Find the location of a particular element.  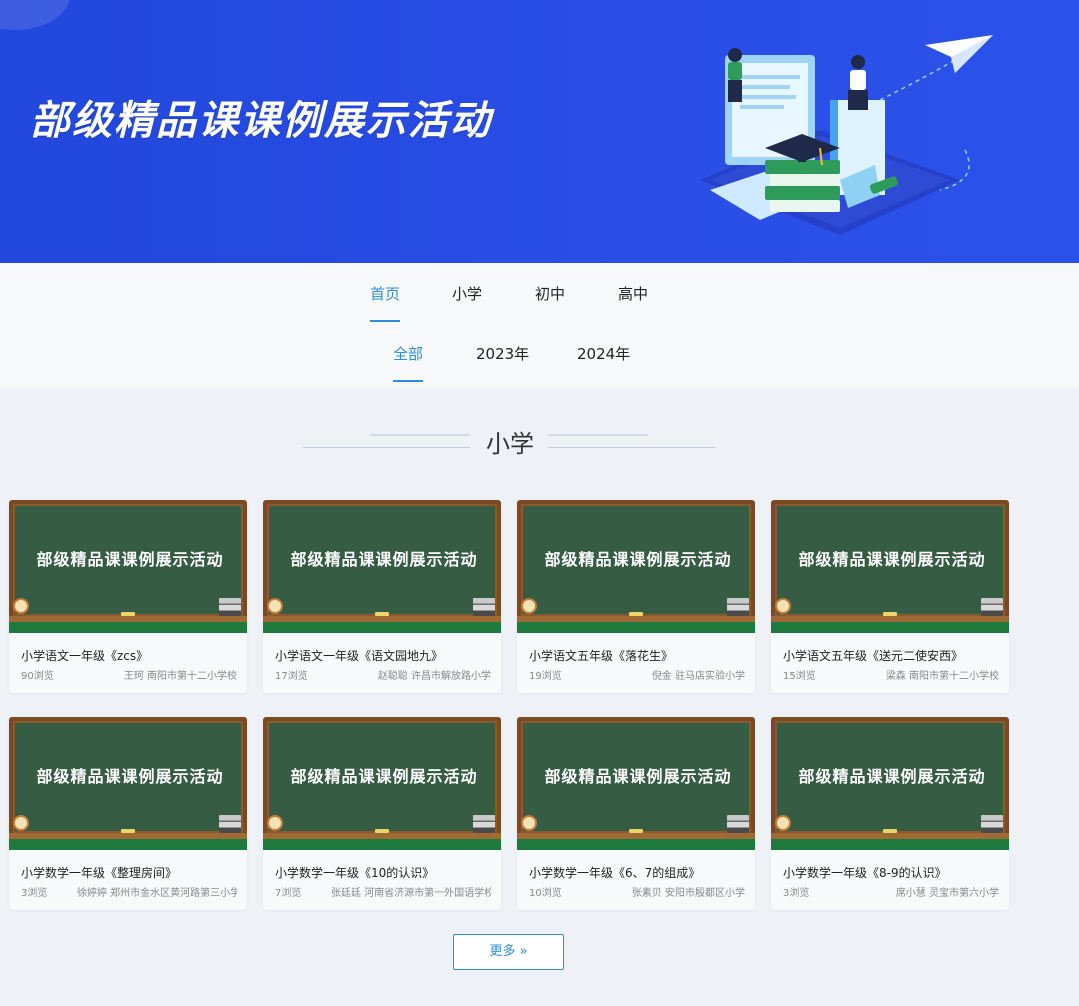

paper-plane-icon is located at coordinates (959, 54).